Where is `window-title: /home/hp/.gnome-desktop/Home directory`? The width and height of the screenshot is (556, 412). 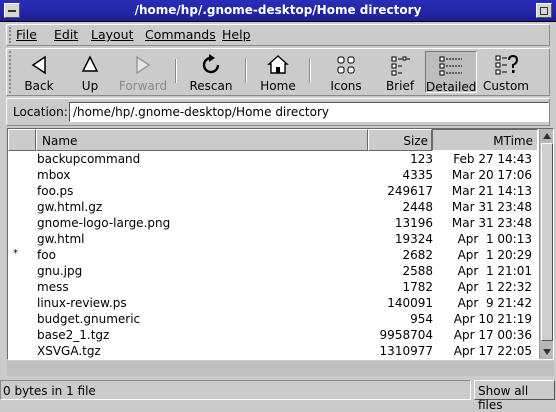 window-title: /home/hp/.gnome-desktop/Home directory is located at coordinates (278, 10).